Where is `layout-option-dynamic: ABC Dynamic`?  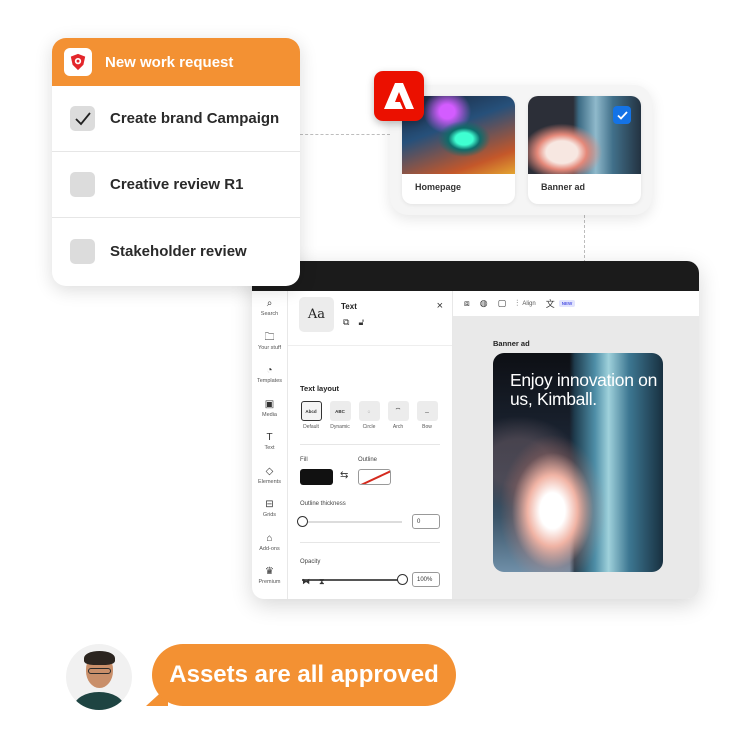
layout-option-dynamic: ABC Dynamic is located at coordinates (340, 415).